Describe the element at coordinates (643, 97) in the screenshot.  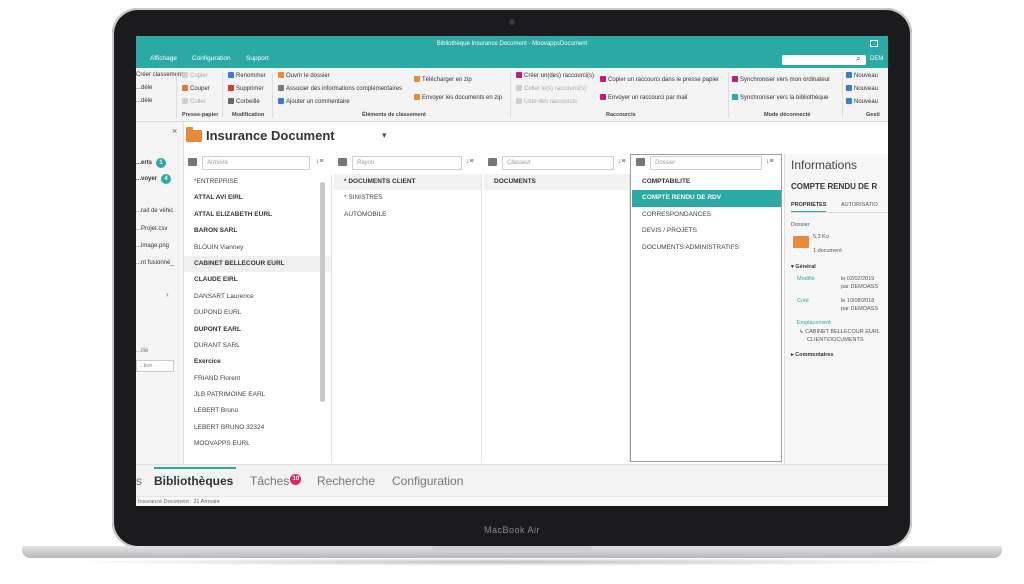
I see `mail-shortcut-button: Envoyer un raccourci par mail` at that location.